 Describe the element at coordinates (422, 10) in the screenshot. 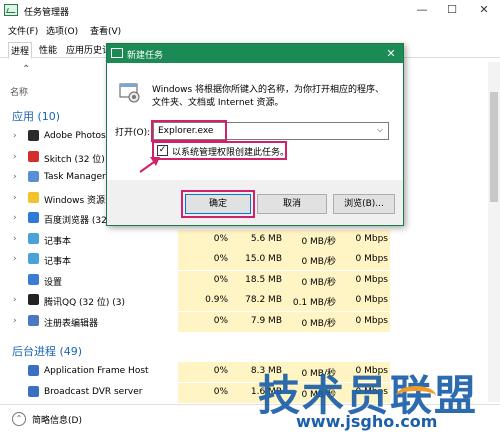

I see `minimize-button: —` at that location.